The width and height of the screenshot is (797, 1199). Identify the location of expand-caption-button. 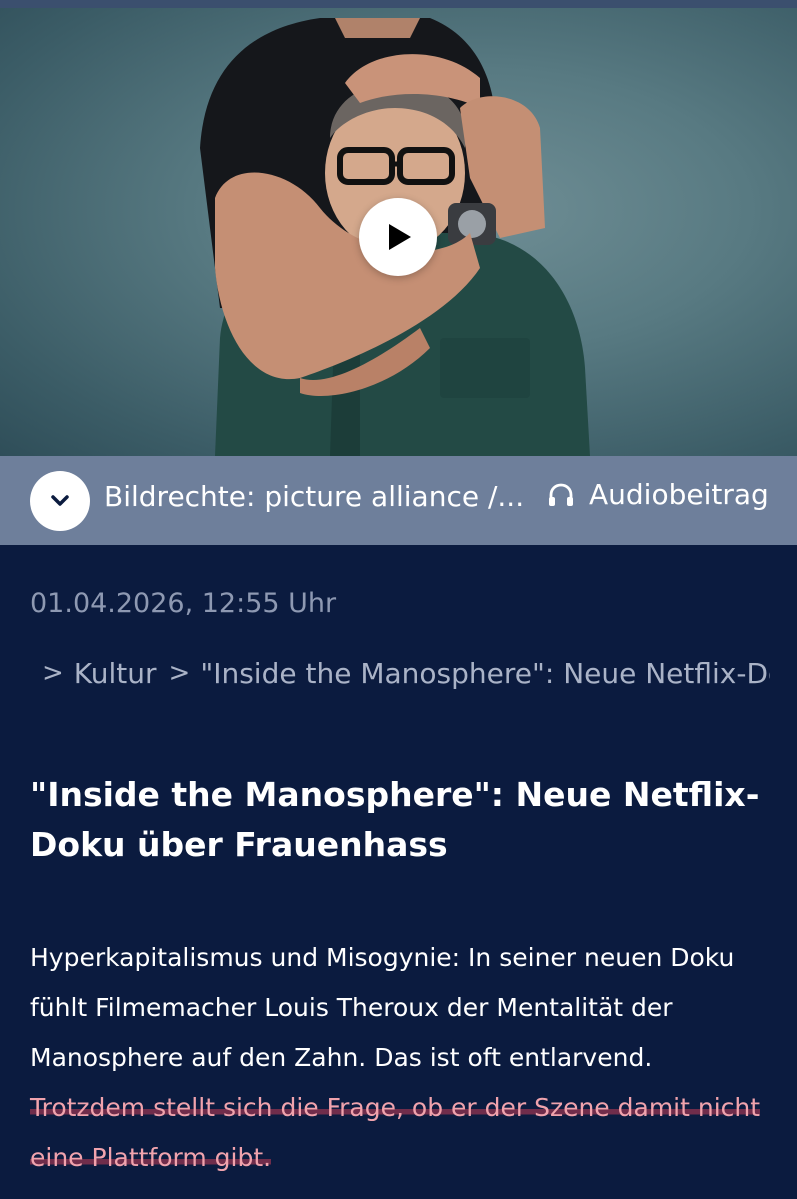
(60, 501).